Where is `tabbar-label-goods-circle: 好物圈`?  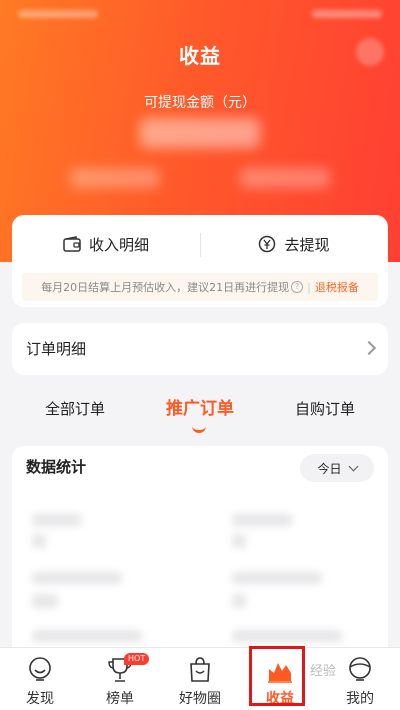 tabbar-label-goods-circle: 好物圈 is located at coordinates (200, 699).